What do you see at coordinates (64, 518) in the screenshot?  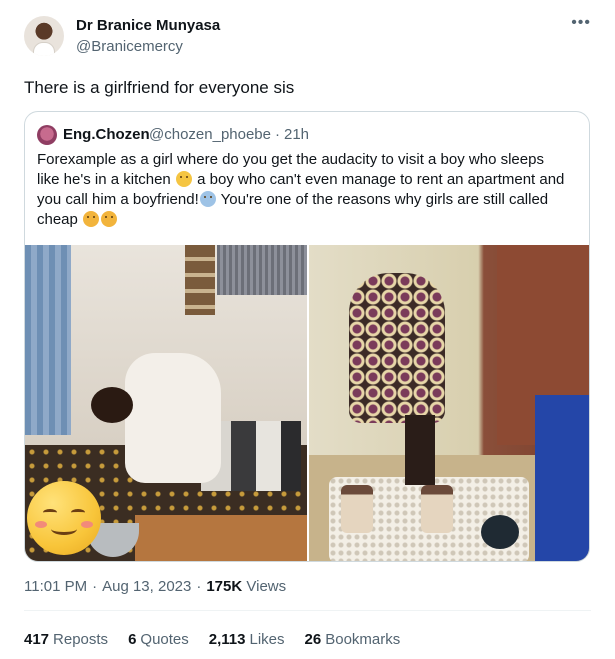 I see `smiling-blush-emoji` at bounding box center [64, 518].